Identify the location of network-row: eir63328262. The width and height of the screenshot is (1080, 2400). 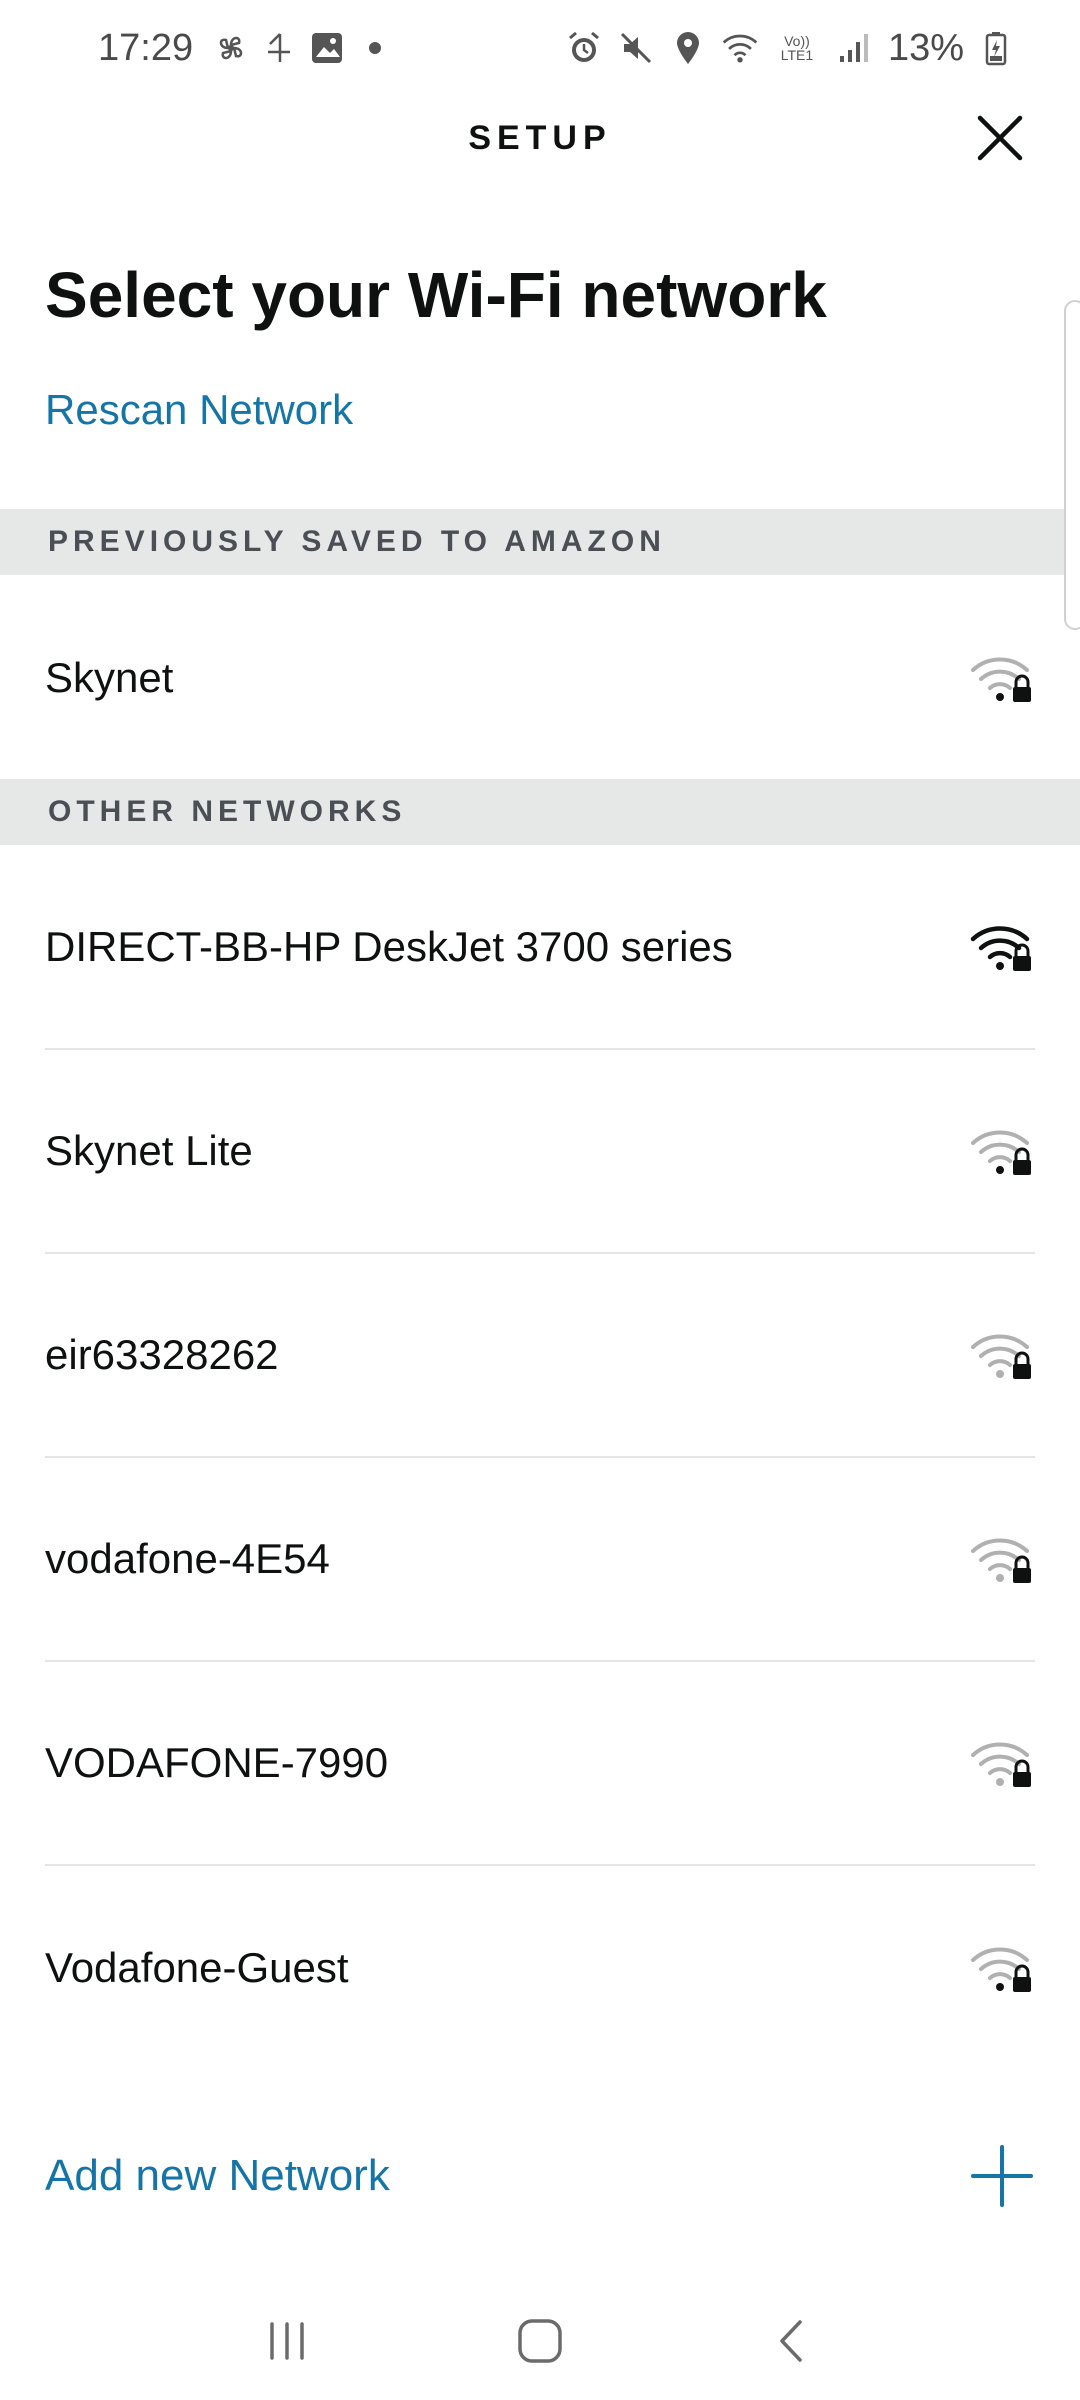
(540, 1356).